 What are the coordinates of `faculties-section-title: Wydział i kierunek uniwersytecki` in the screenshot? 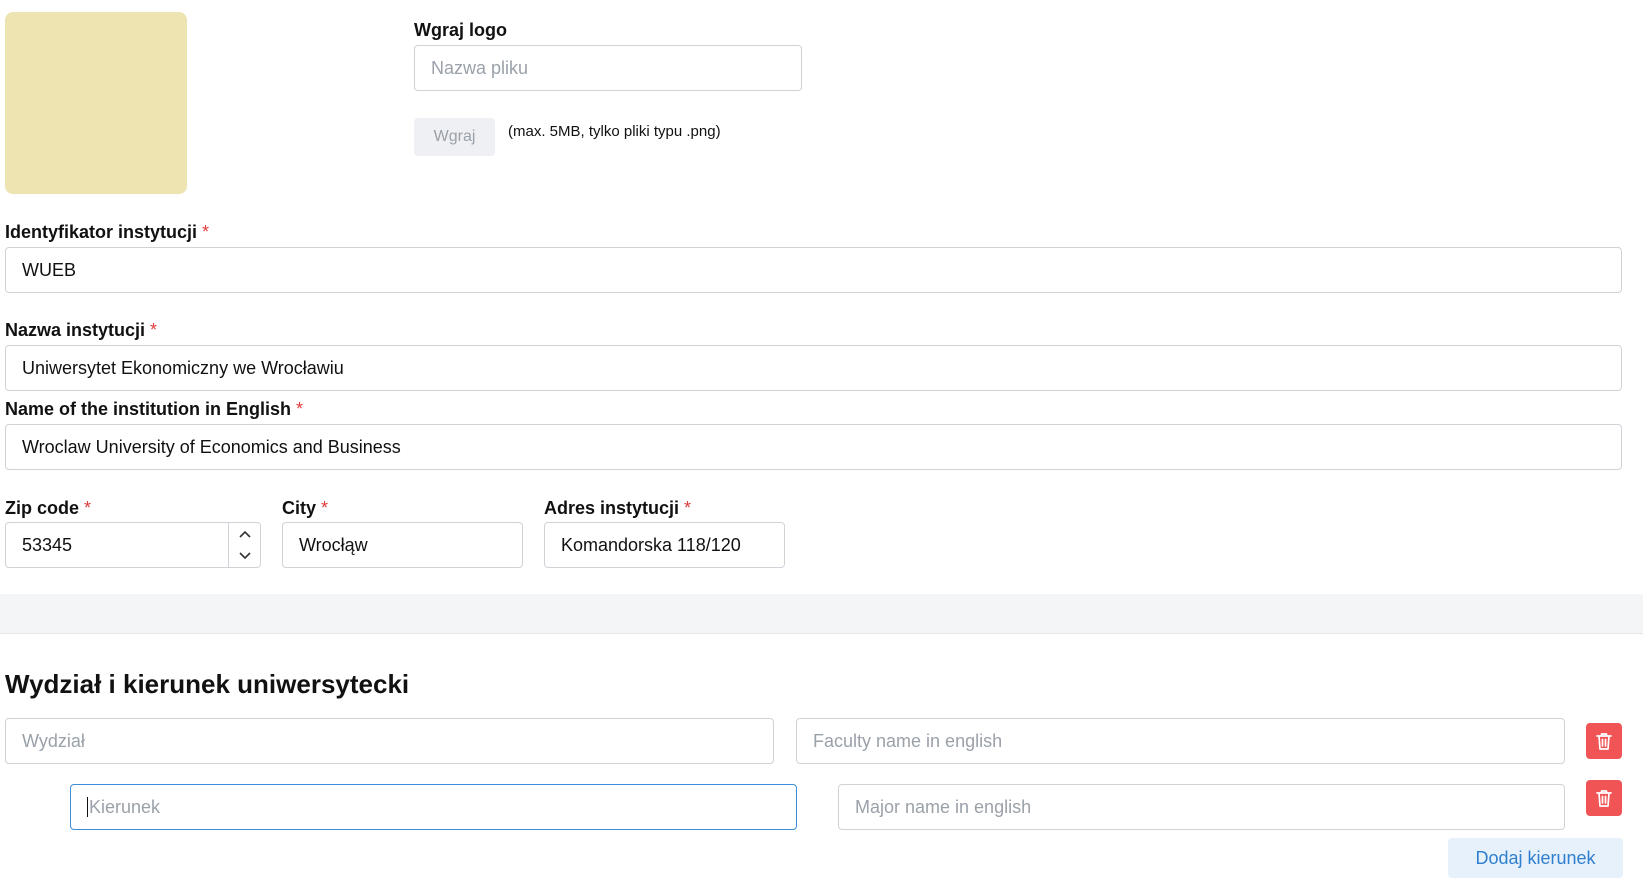 It's located at (207, 684).